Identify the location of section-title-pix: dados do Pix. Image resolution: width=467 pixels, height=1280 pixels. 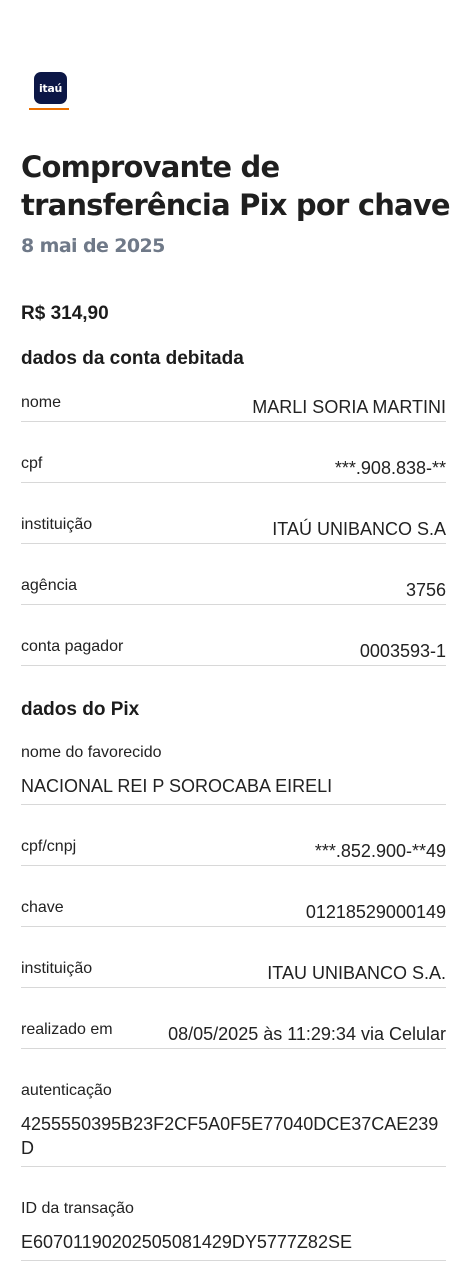
(80, 709).